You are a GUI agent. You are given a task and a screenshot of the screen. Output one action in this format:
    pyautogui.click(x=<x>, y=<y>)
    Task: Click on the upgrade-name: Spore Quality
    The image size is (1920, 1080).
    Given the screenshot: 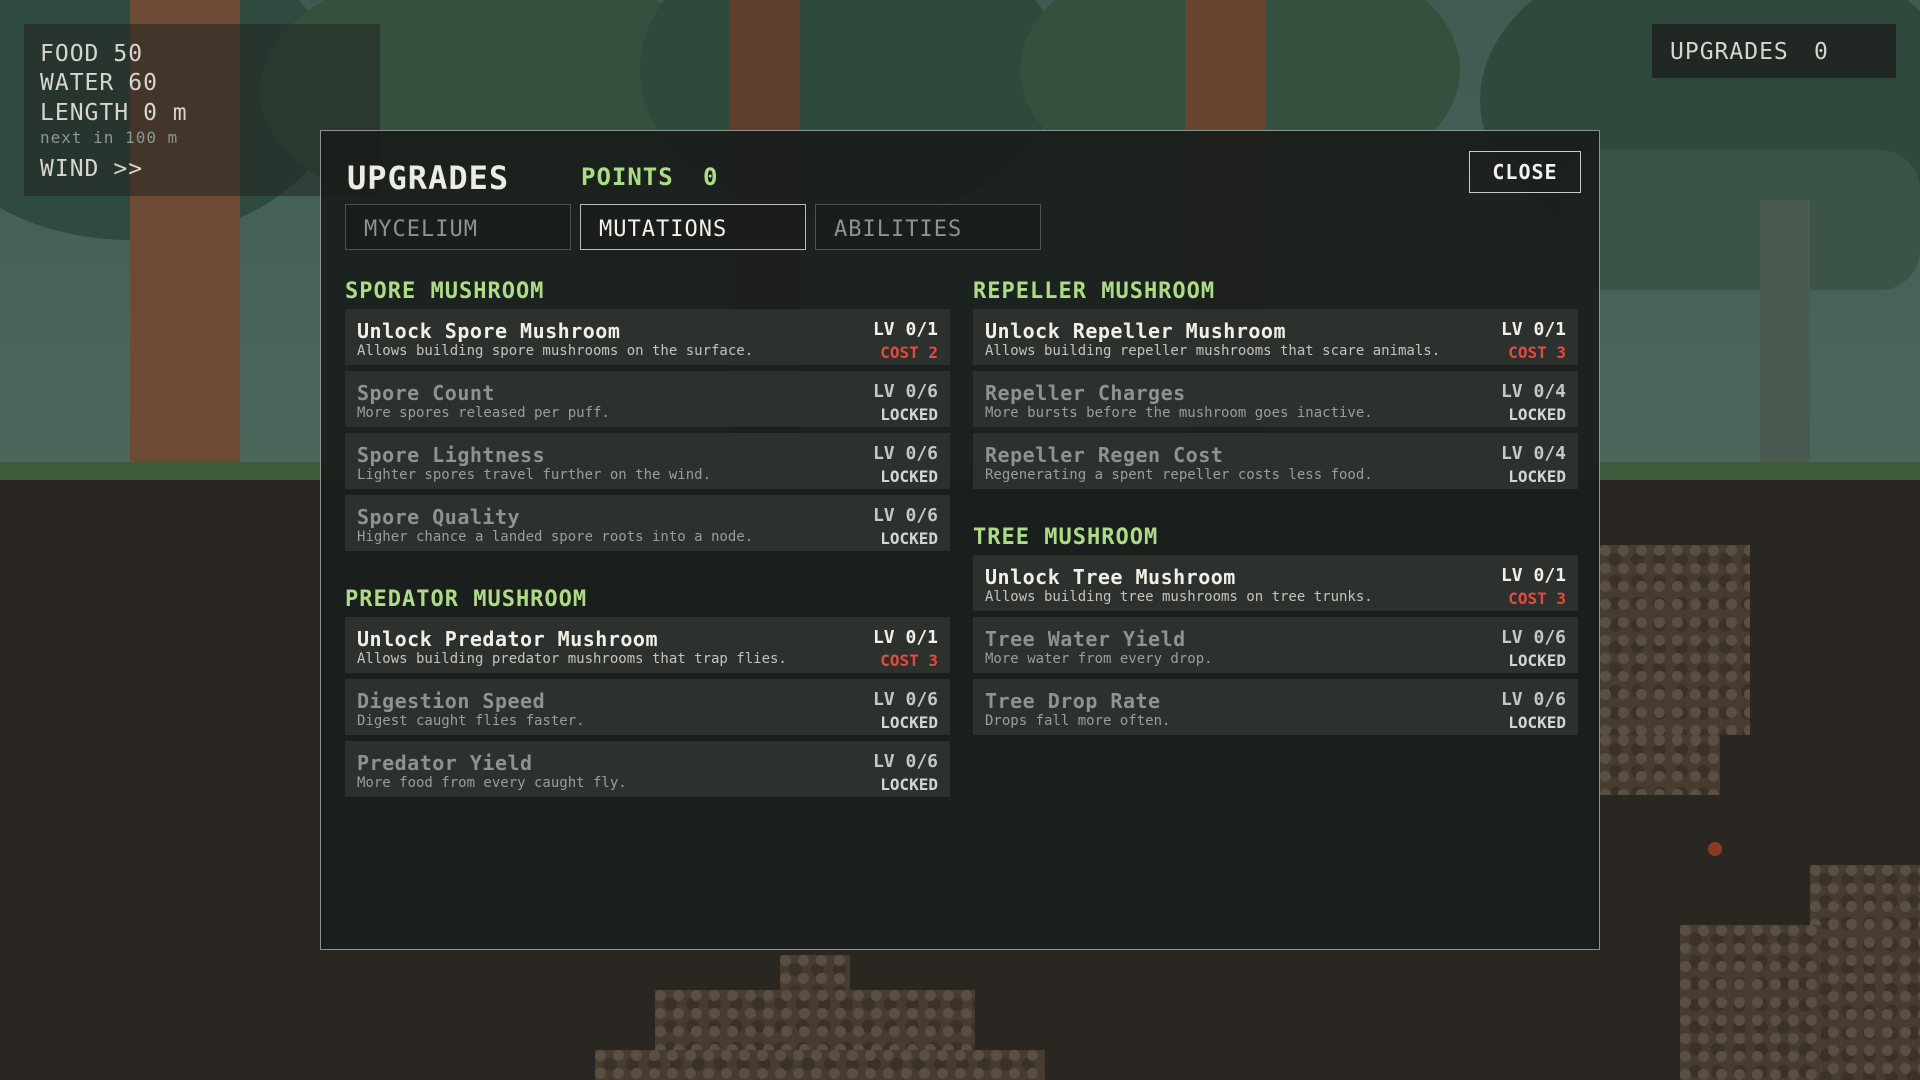 What is the action you would take?
    pyautogui.click(x=439, y=517)
    